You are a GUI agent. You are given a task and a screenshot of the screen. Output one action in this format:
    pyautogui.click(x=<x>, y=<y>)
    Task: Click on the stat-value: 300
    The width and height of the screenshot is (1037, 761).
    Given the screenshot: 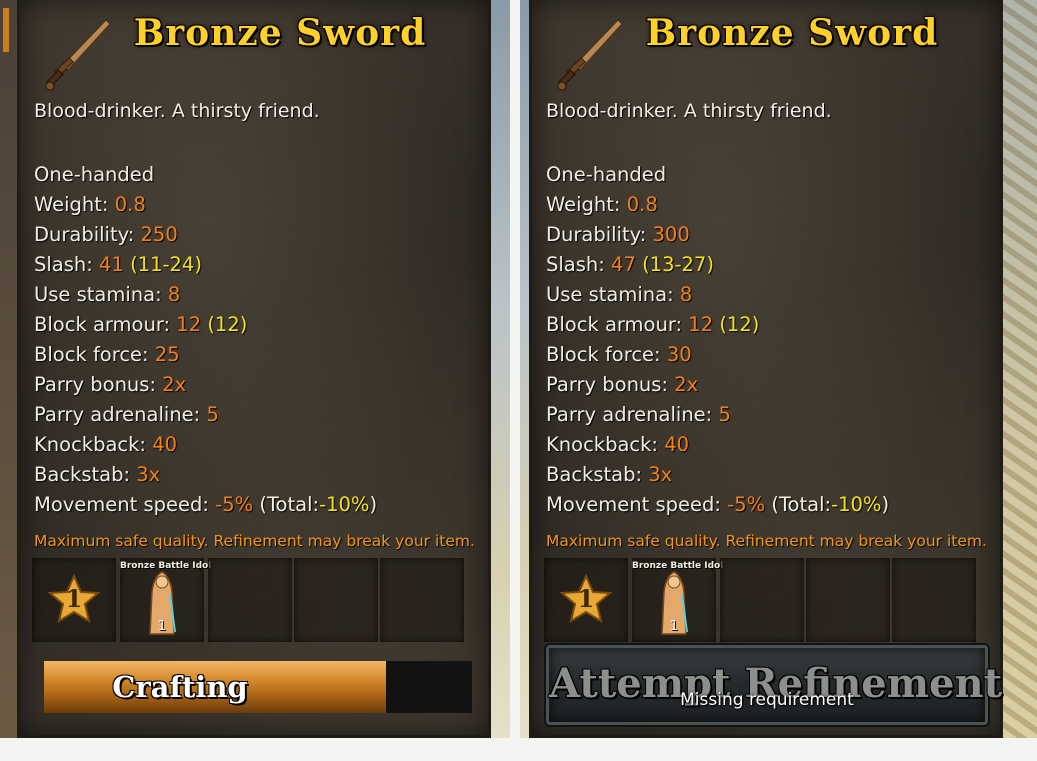 What is the action you would take?
    pyautogui.click(x=671, y=234)
    